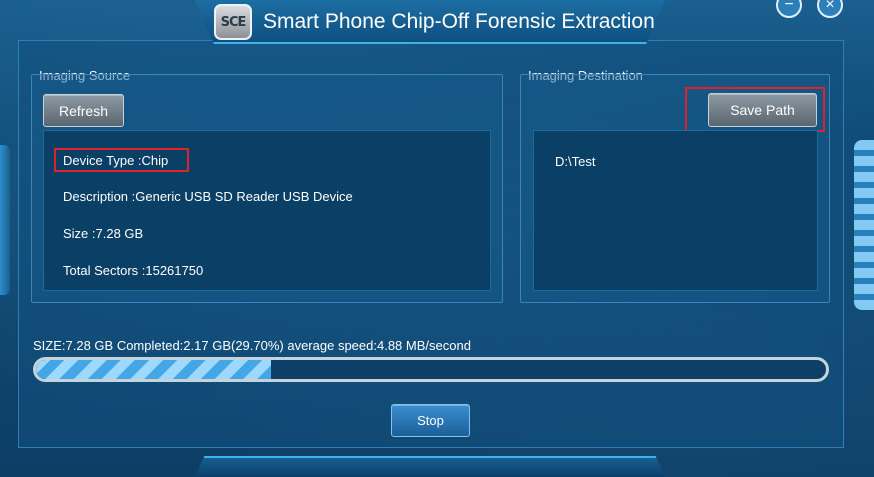 This screenshot has height=477, width=874. Describe the element at coordinates (789, 6) in the screenshot. I see `minimize-icon: −` at that location.